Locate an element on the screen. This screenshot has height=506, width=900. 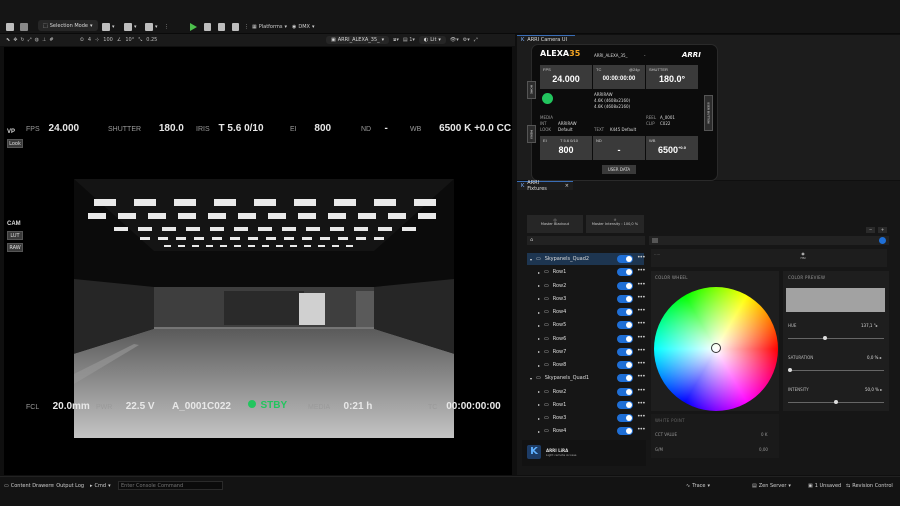
saturation-slider-track is located at coordinates (836, 370).